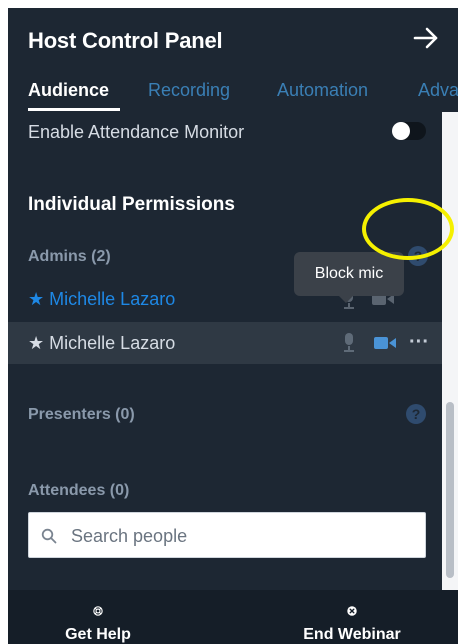  I want to click on scrollbar-thumb, so click(450, 490).